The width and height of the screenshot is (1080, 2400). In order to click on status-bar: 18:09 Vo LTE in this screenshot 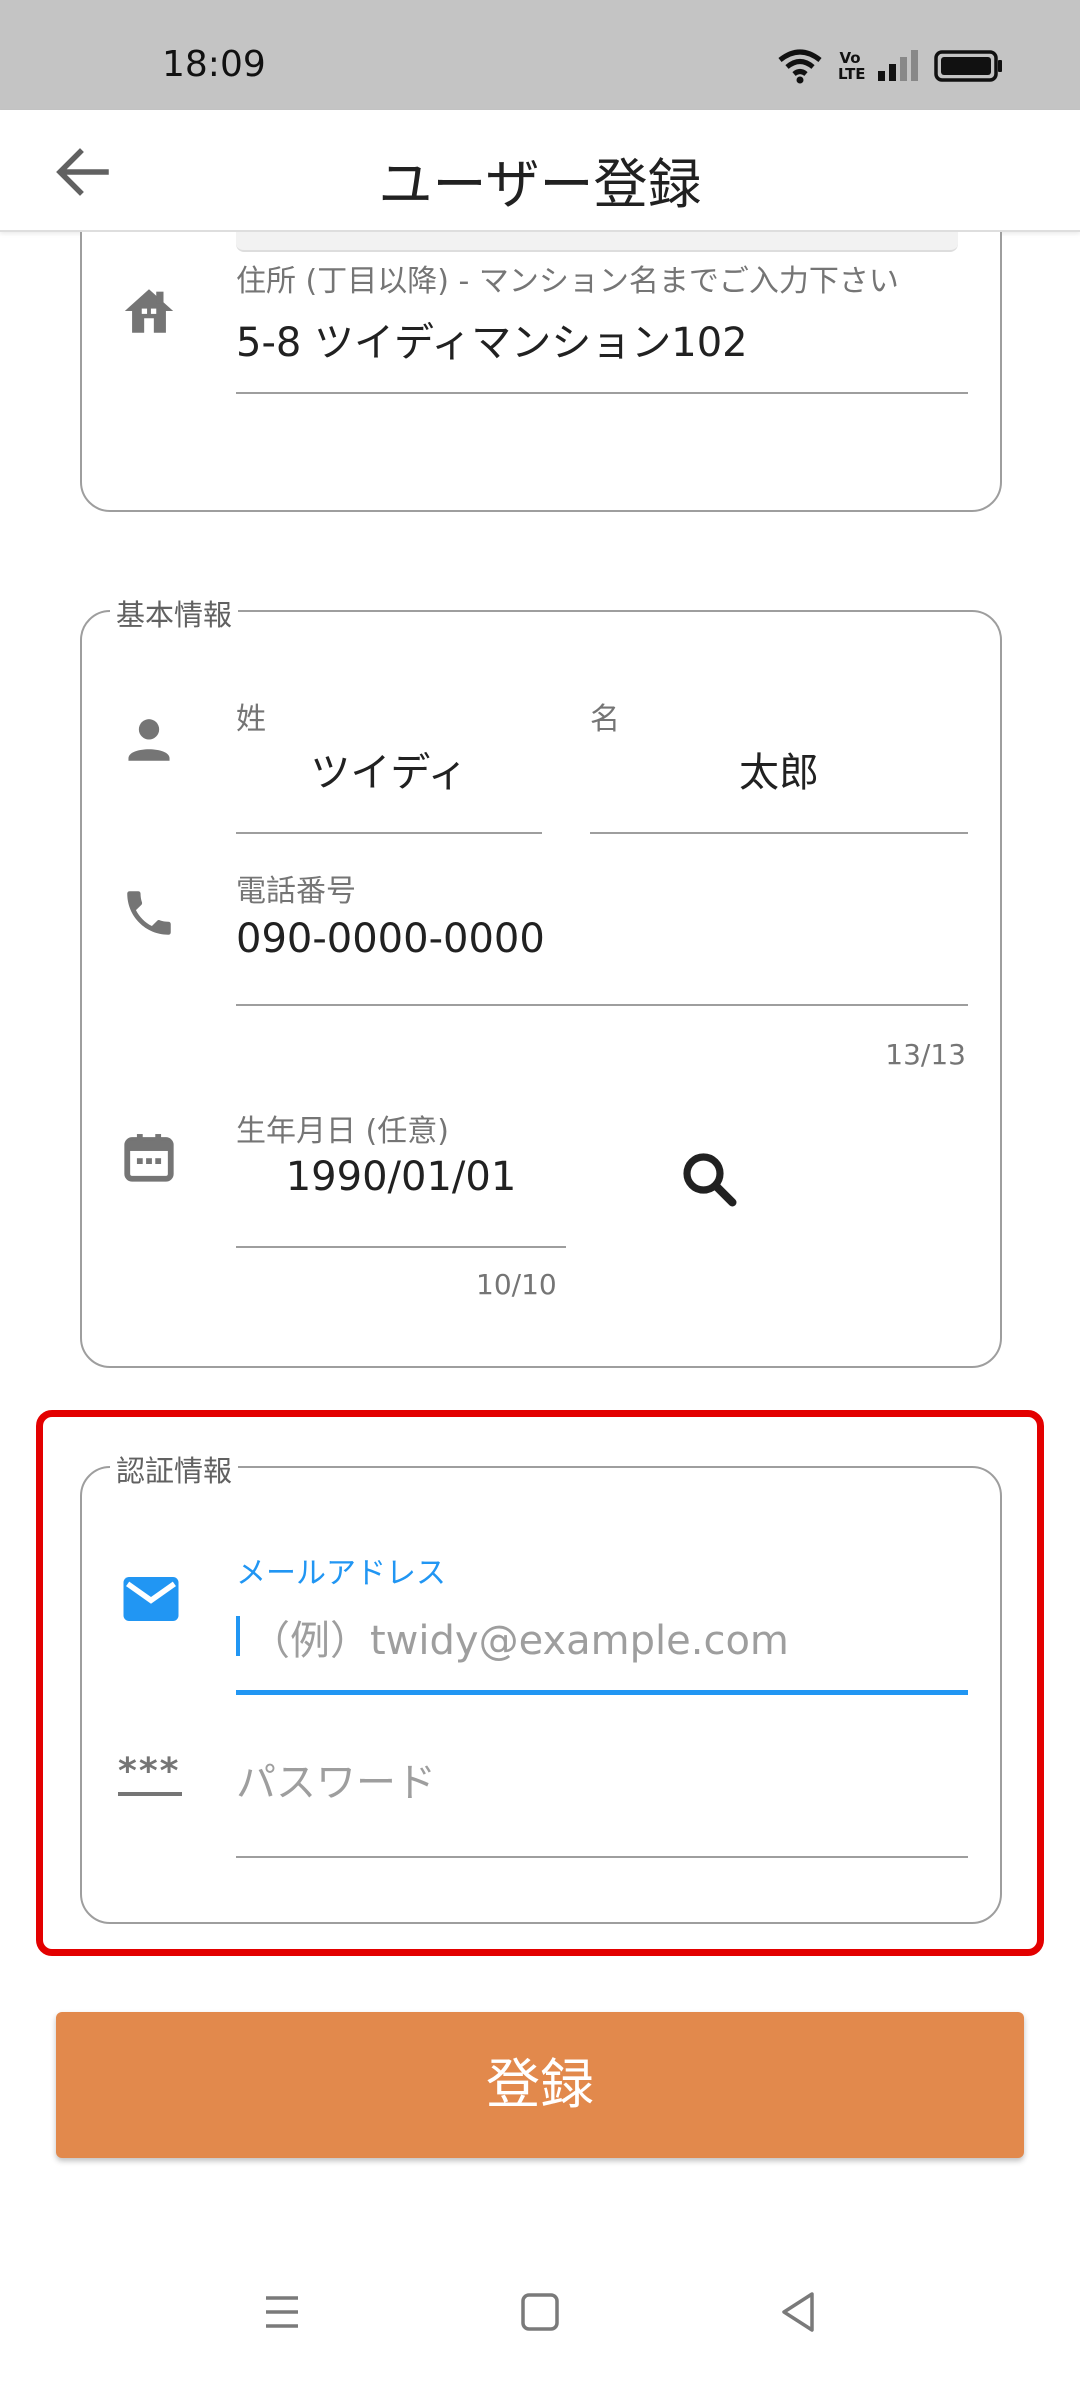, I will do `click(540, 55)`.